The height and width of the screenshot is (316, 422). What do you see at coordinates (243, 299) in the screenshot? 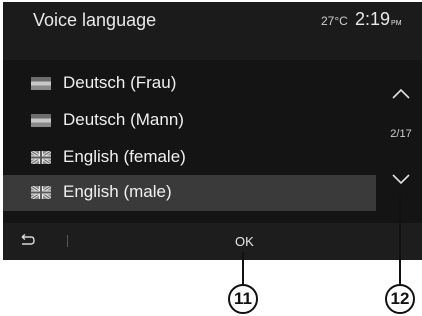
I see `callout-ok: 11` at bounding box center [243, 299].